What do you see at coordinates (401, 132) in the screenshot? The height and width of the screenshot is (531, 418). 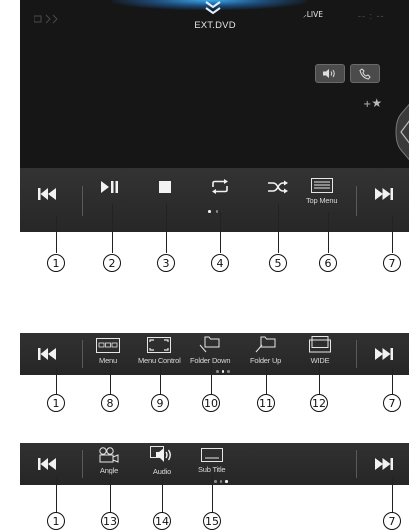 I see `side-handle-icon` at bounding box center [401, 132].